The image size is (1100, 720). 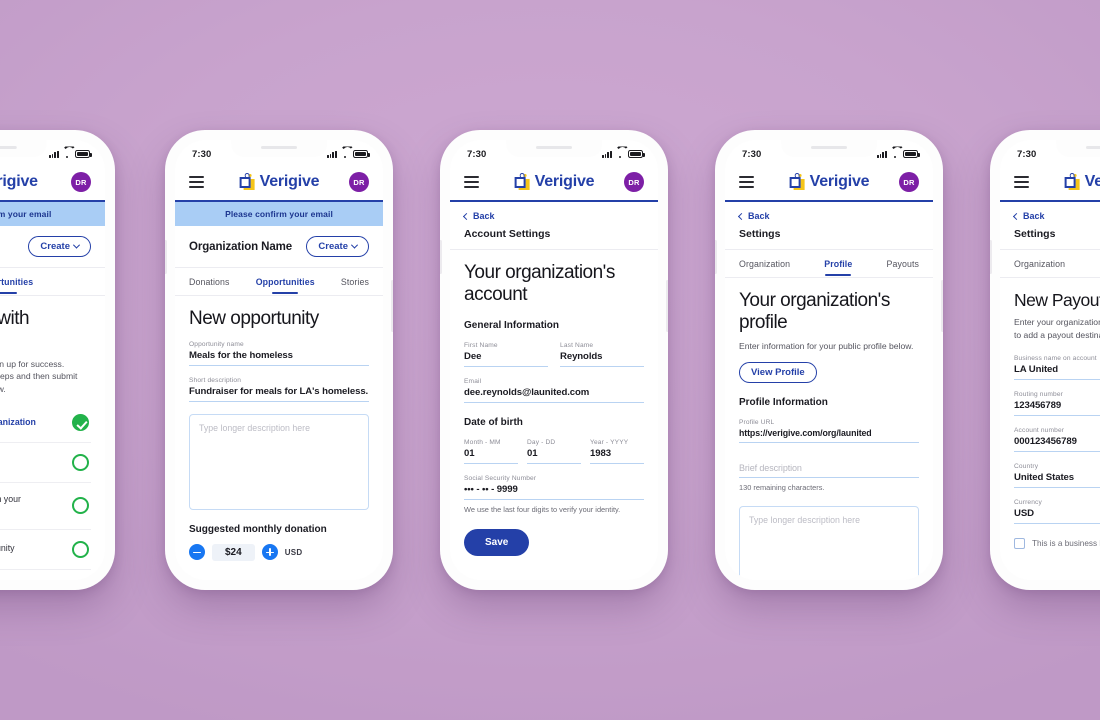 What do you see at coordinates (617, 451) in the screenshot?
I see `dob-year-field: Year - YYYY 1983` at bounding box center [617, 451].